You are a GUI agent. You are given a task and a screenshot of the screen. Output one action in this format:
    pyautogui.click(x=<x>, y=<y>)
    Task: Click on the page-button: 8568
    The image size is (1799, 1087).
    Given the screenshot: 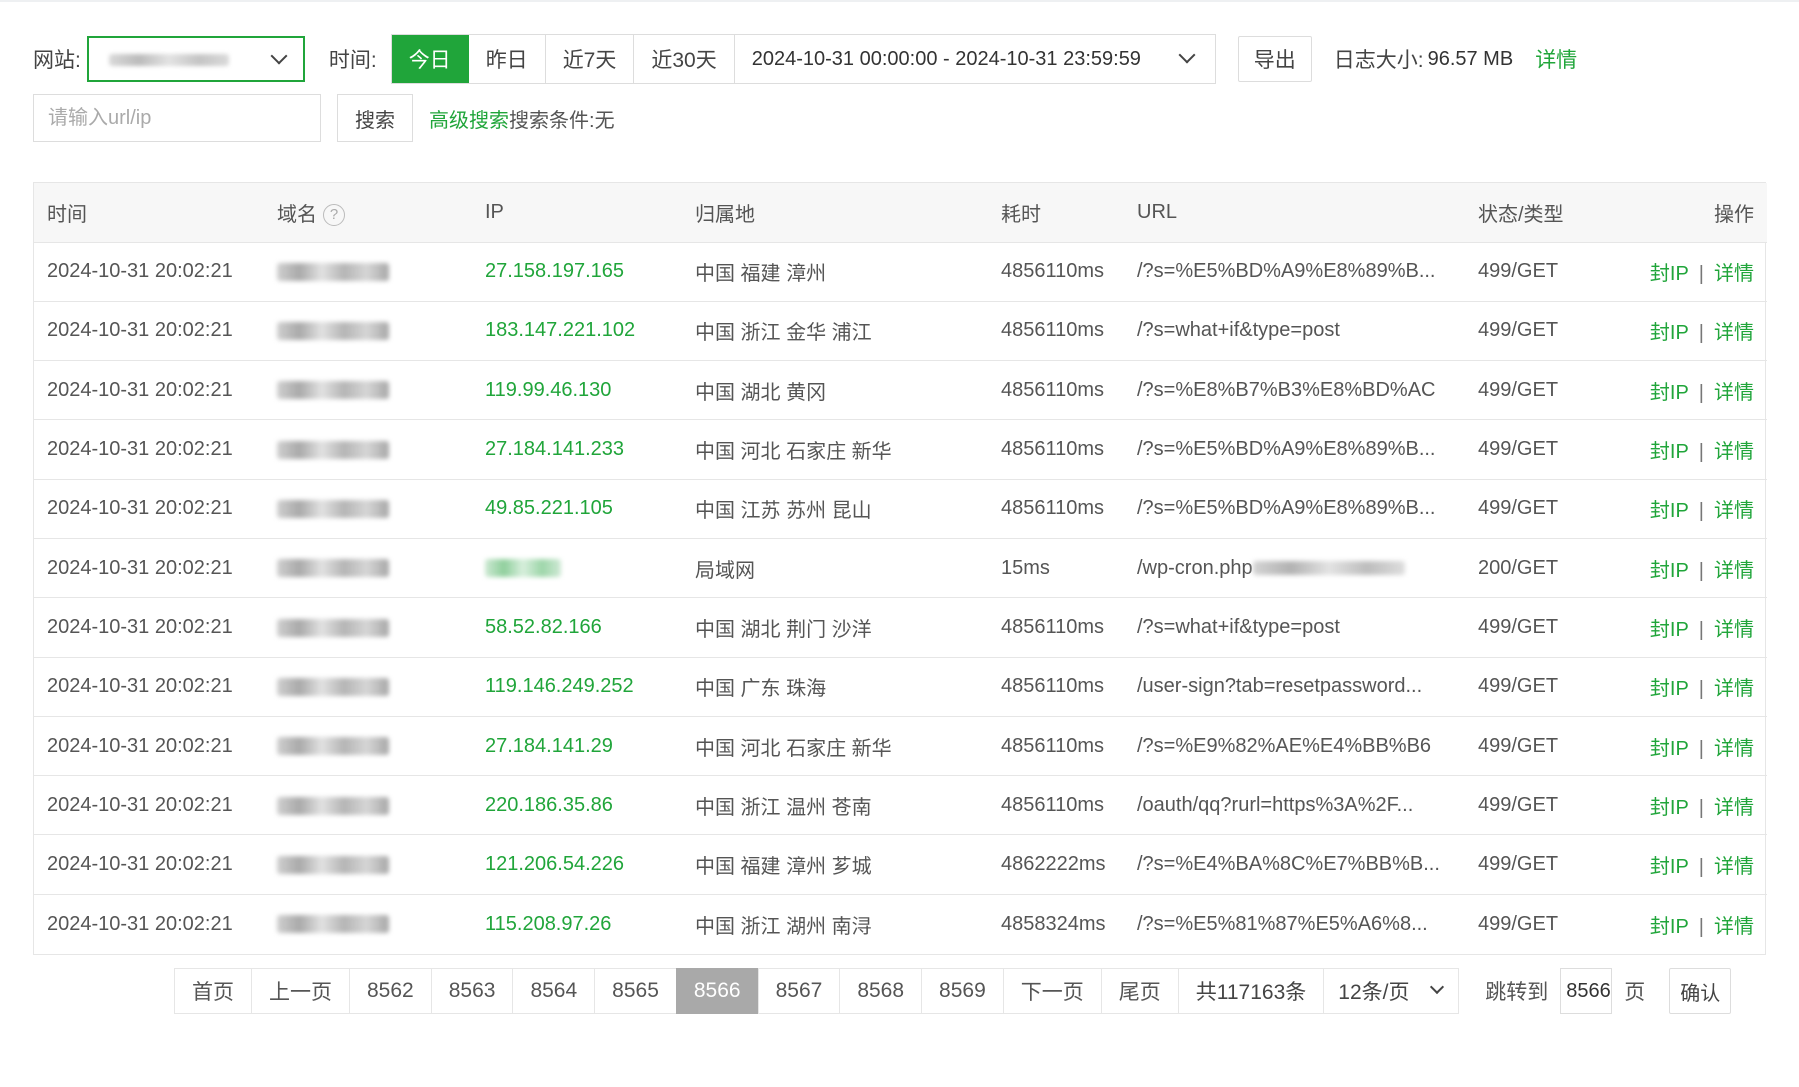 What is the action you would take?
    pyautogui.click(x=881, y=991)
    